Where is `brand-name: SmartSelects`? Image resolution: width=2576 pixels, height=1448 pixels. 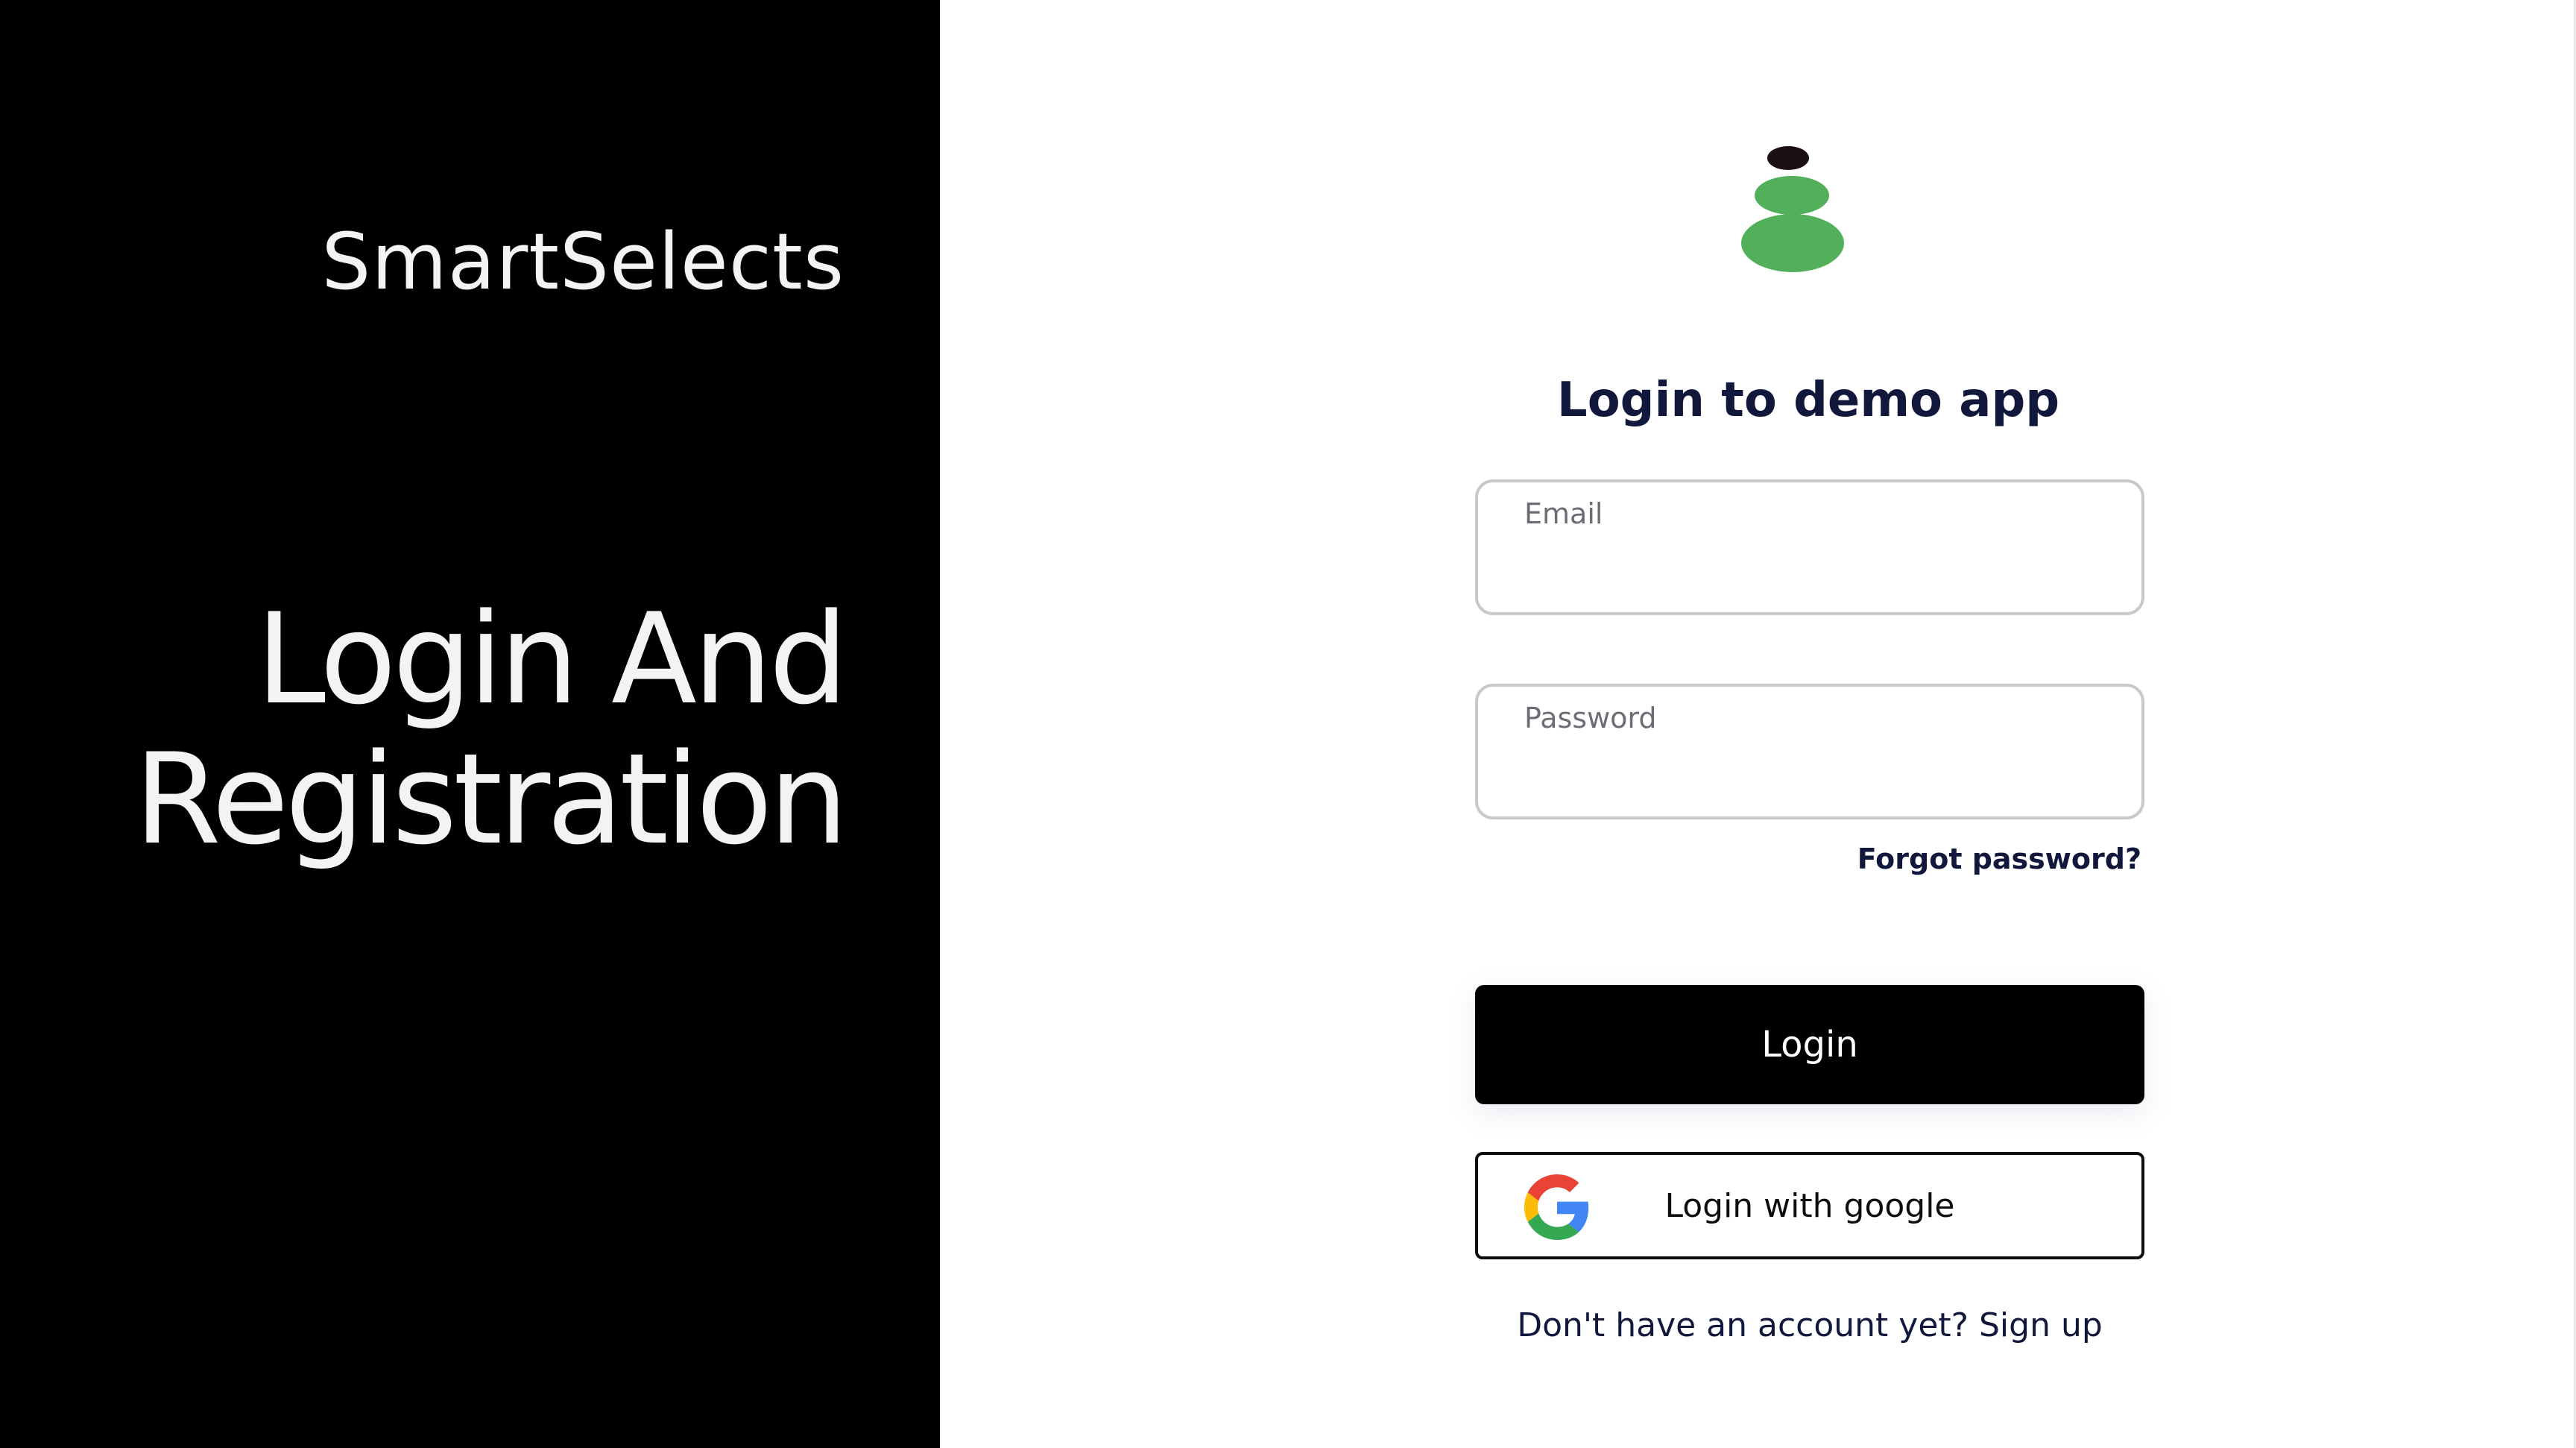
brand-name: SmartSelects is located at coordinates (583, 261).